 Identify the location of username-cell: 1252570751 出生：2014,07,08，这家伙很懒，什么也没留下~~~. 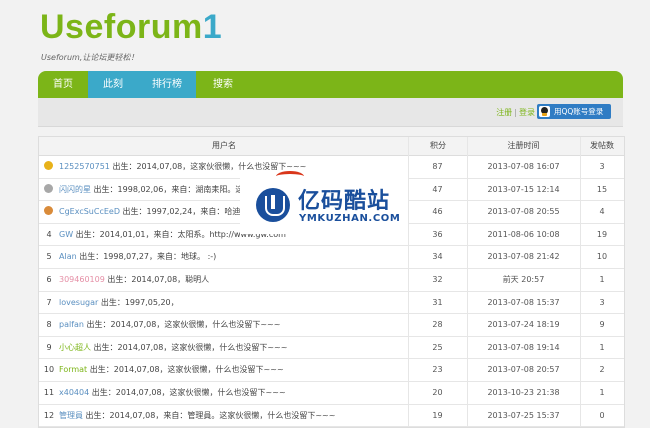
(224, 167).